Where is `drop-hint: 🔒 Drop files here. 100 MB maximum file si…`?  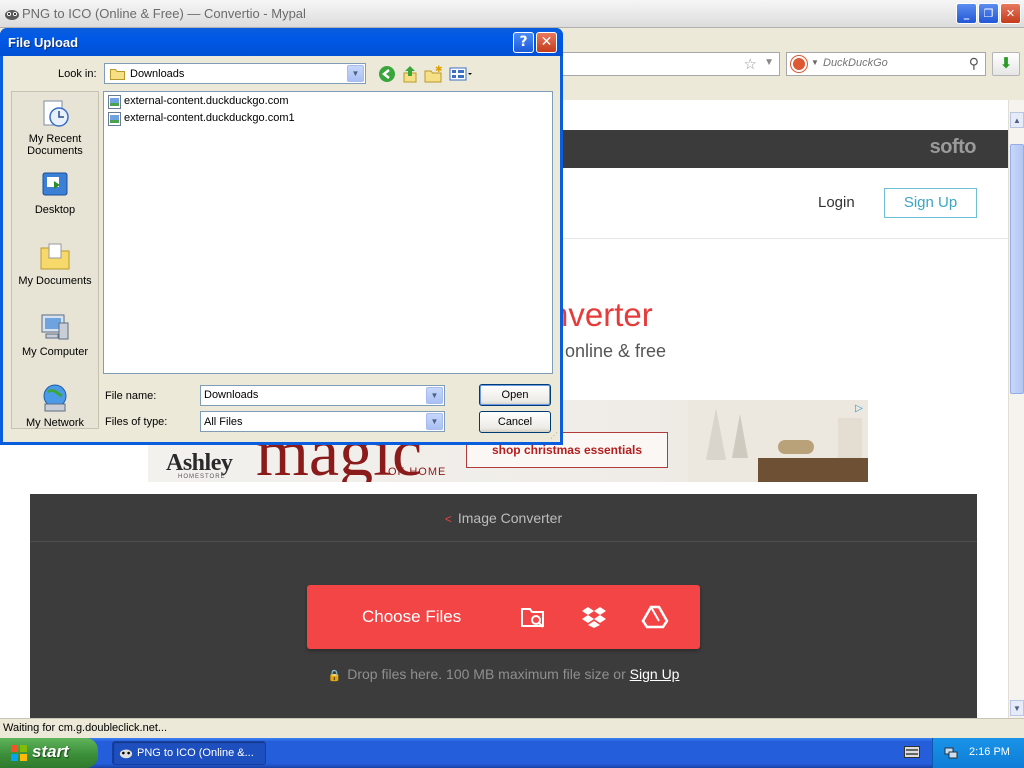
drop-hint: 🔒 Drop files here. 100 MB maximum file si… is located at coordinates (503, 674).